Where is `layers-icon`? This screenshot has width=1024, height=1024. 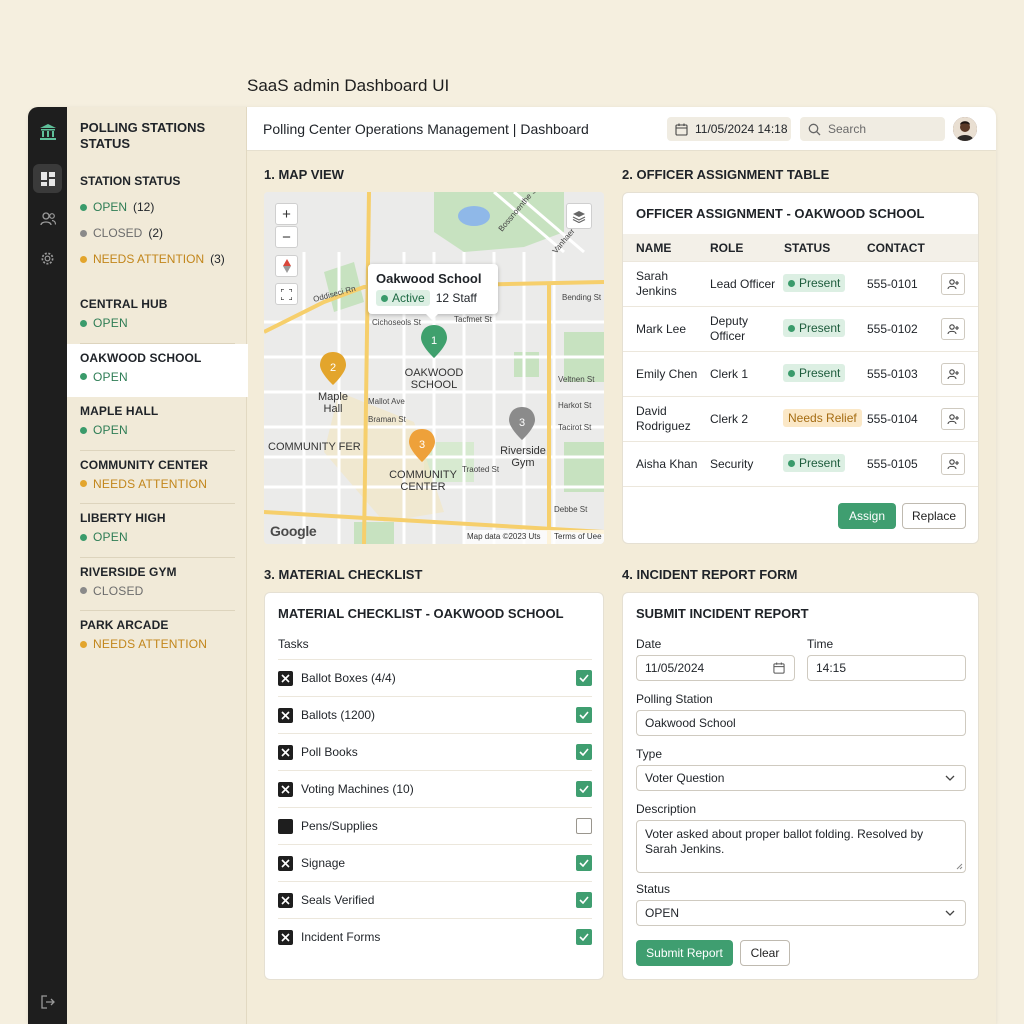 layers-icon is located at coordinates (579, 216).